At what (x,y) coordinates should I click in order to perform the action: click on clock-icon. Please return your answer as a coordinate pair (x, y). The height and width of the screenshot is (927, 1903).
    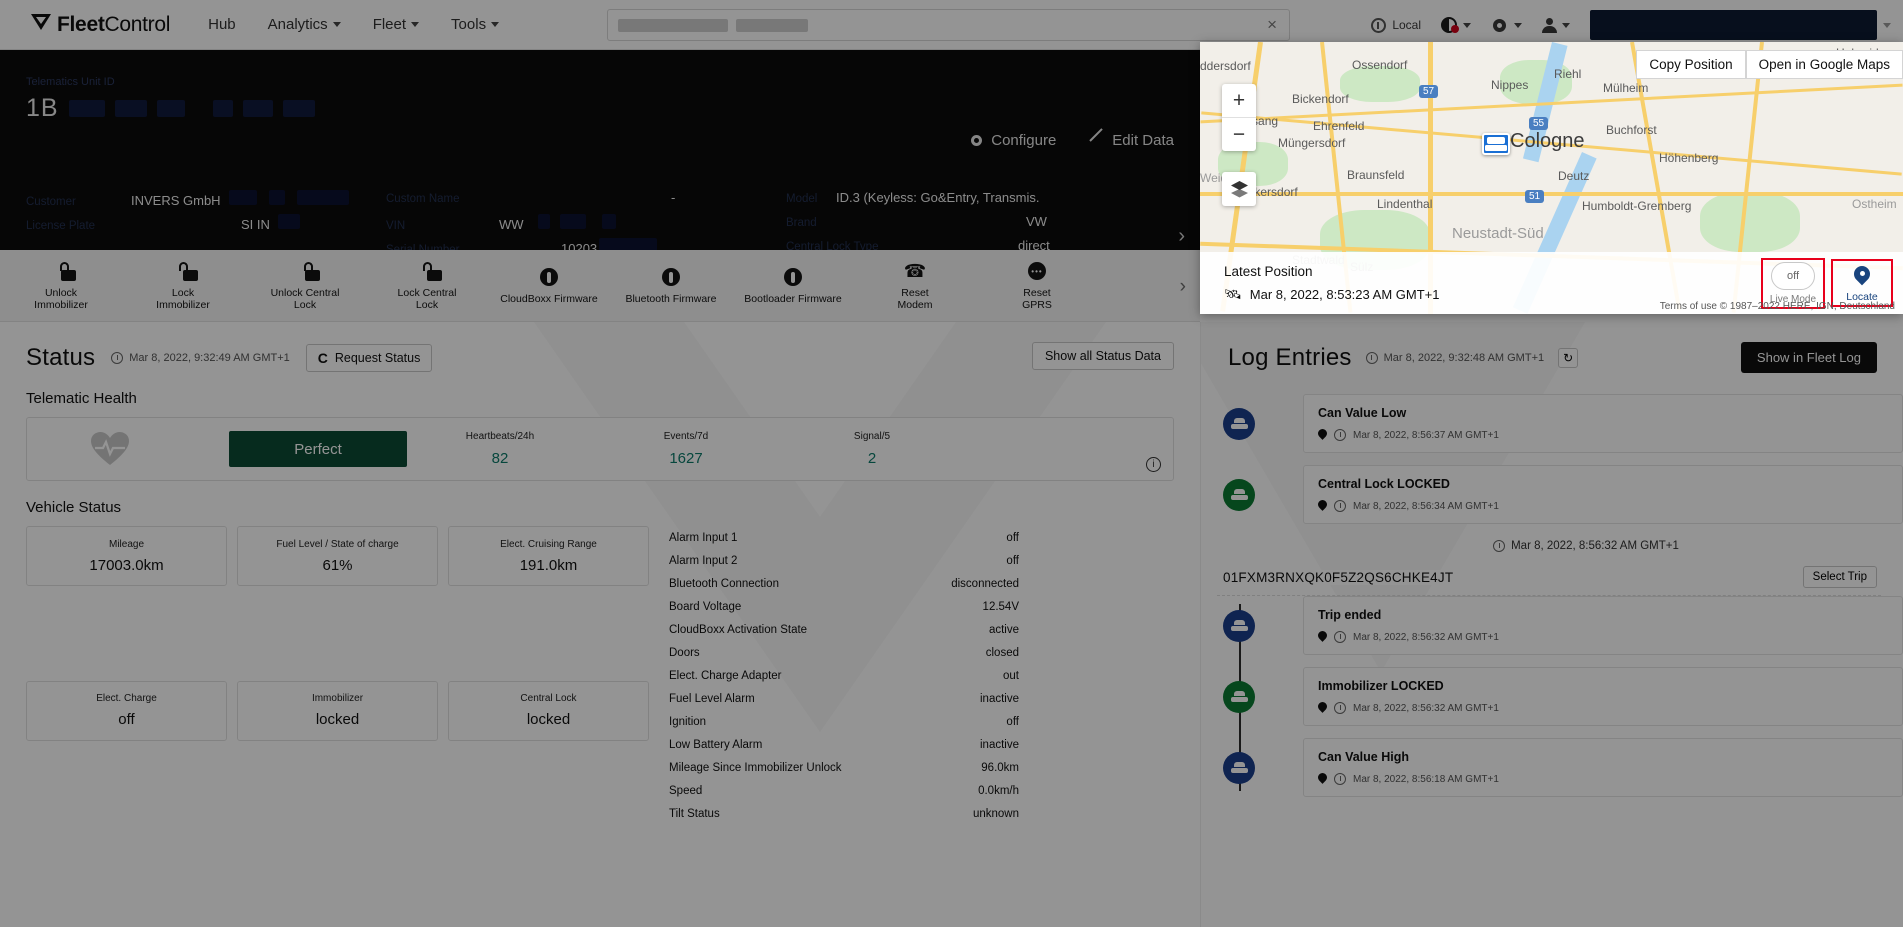
    Looking at the image, I should click on (1499, 546).